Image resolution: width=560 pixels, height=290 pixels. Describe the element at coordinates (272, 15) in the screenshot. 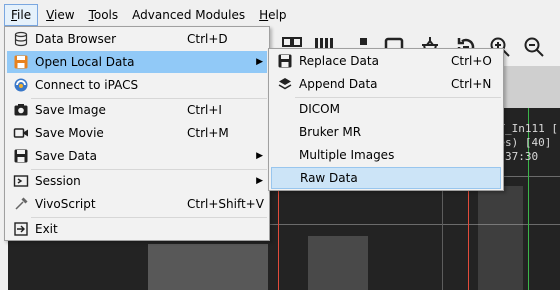

I see `menu-help: Help` at that location.